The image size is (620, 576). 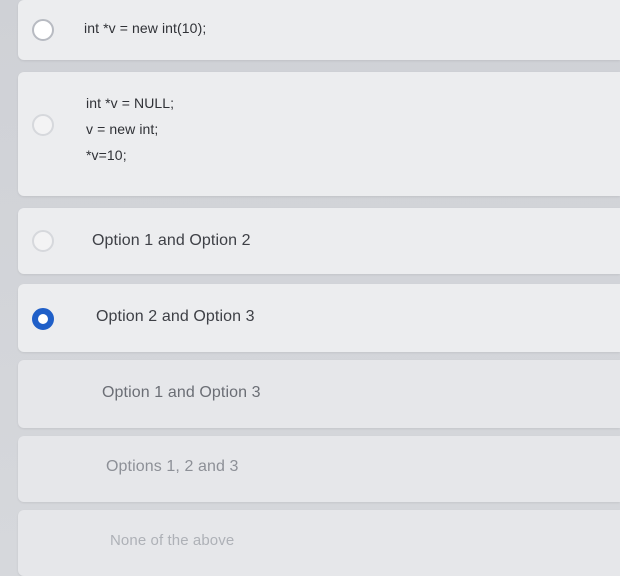 I want to click on option-2-code: int *v = NULL; v = new int; *v=10;, so click(x=130, y=129).